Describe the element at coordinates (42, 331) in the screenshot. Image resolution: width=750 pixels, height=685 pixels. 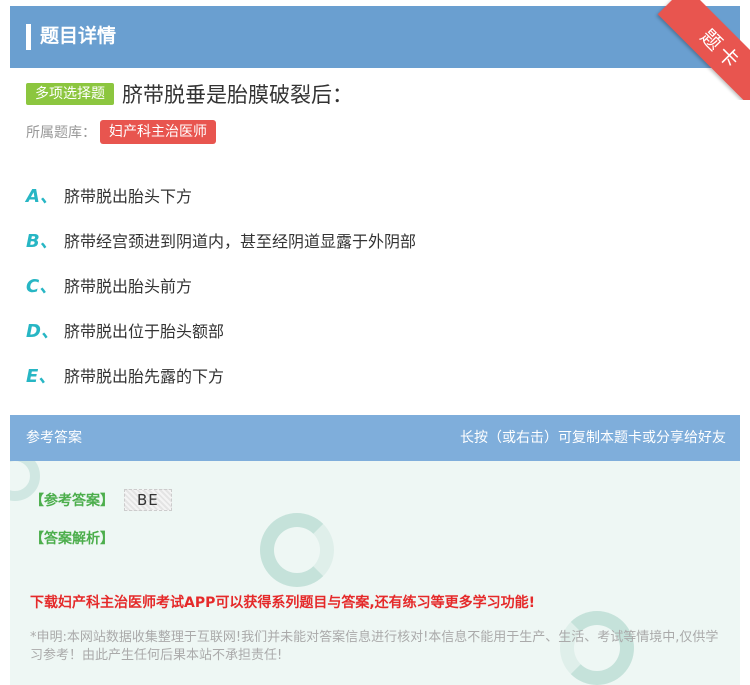
I see `option-letter: D、` at that location.